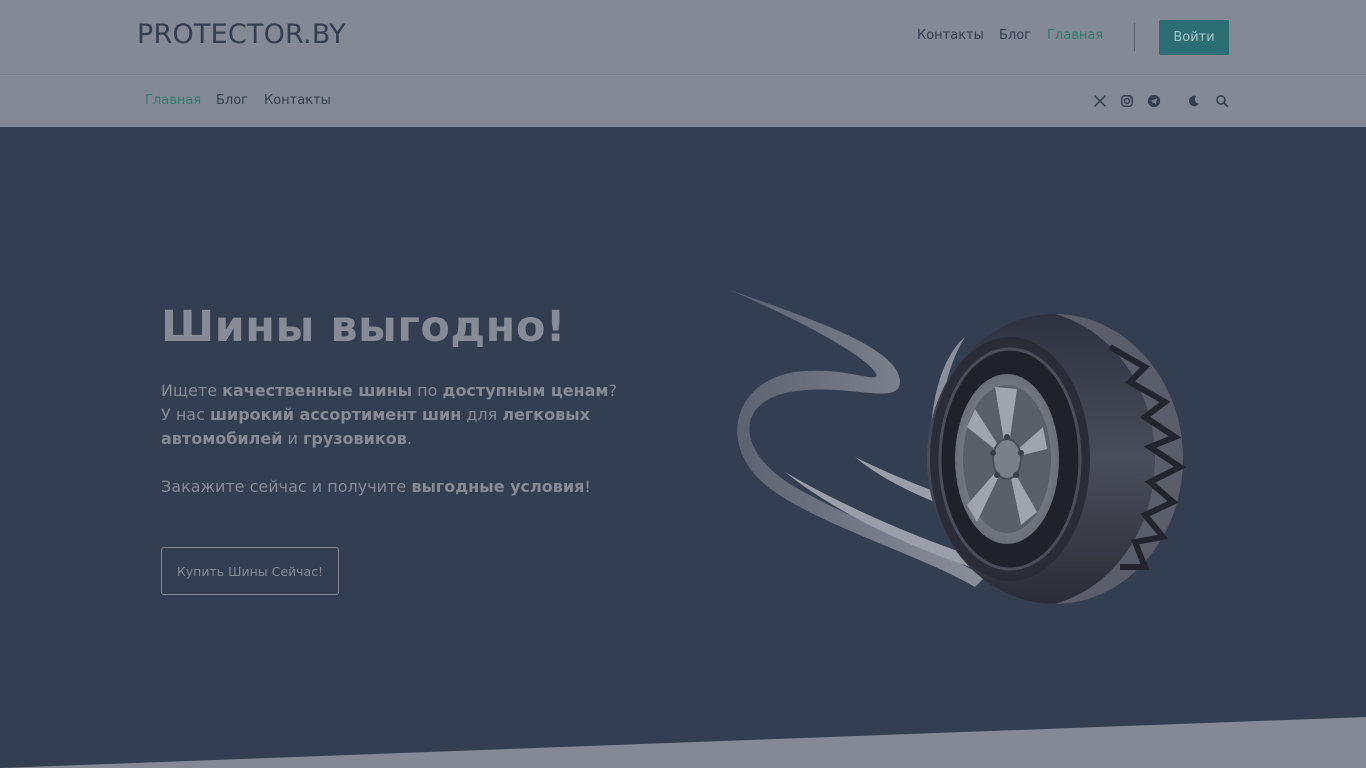 The image size is (1366, 768). I want to click on login-button: Войти, so click(1194, 37).